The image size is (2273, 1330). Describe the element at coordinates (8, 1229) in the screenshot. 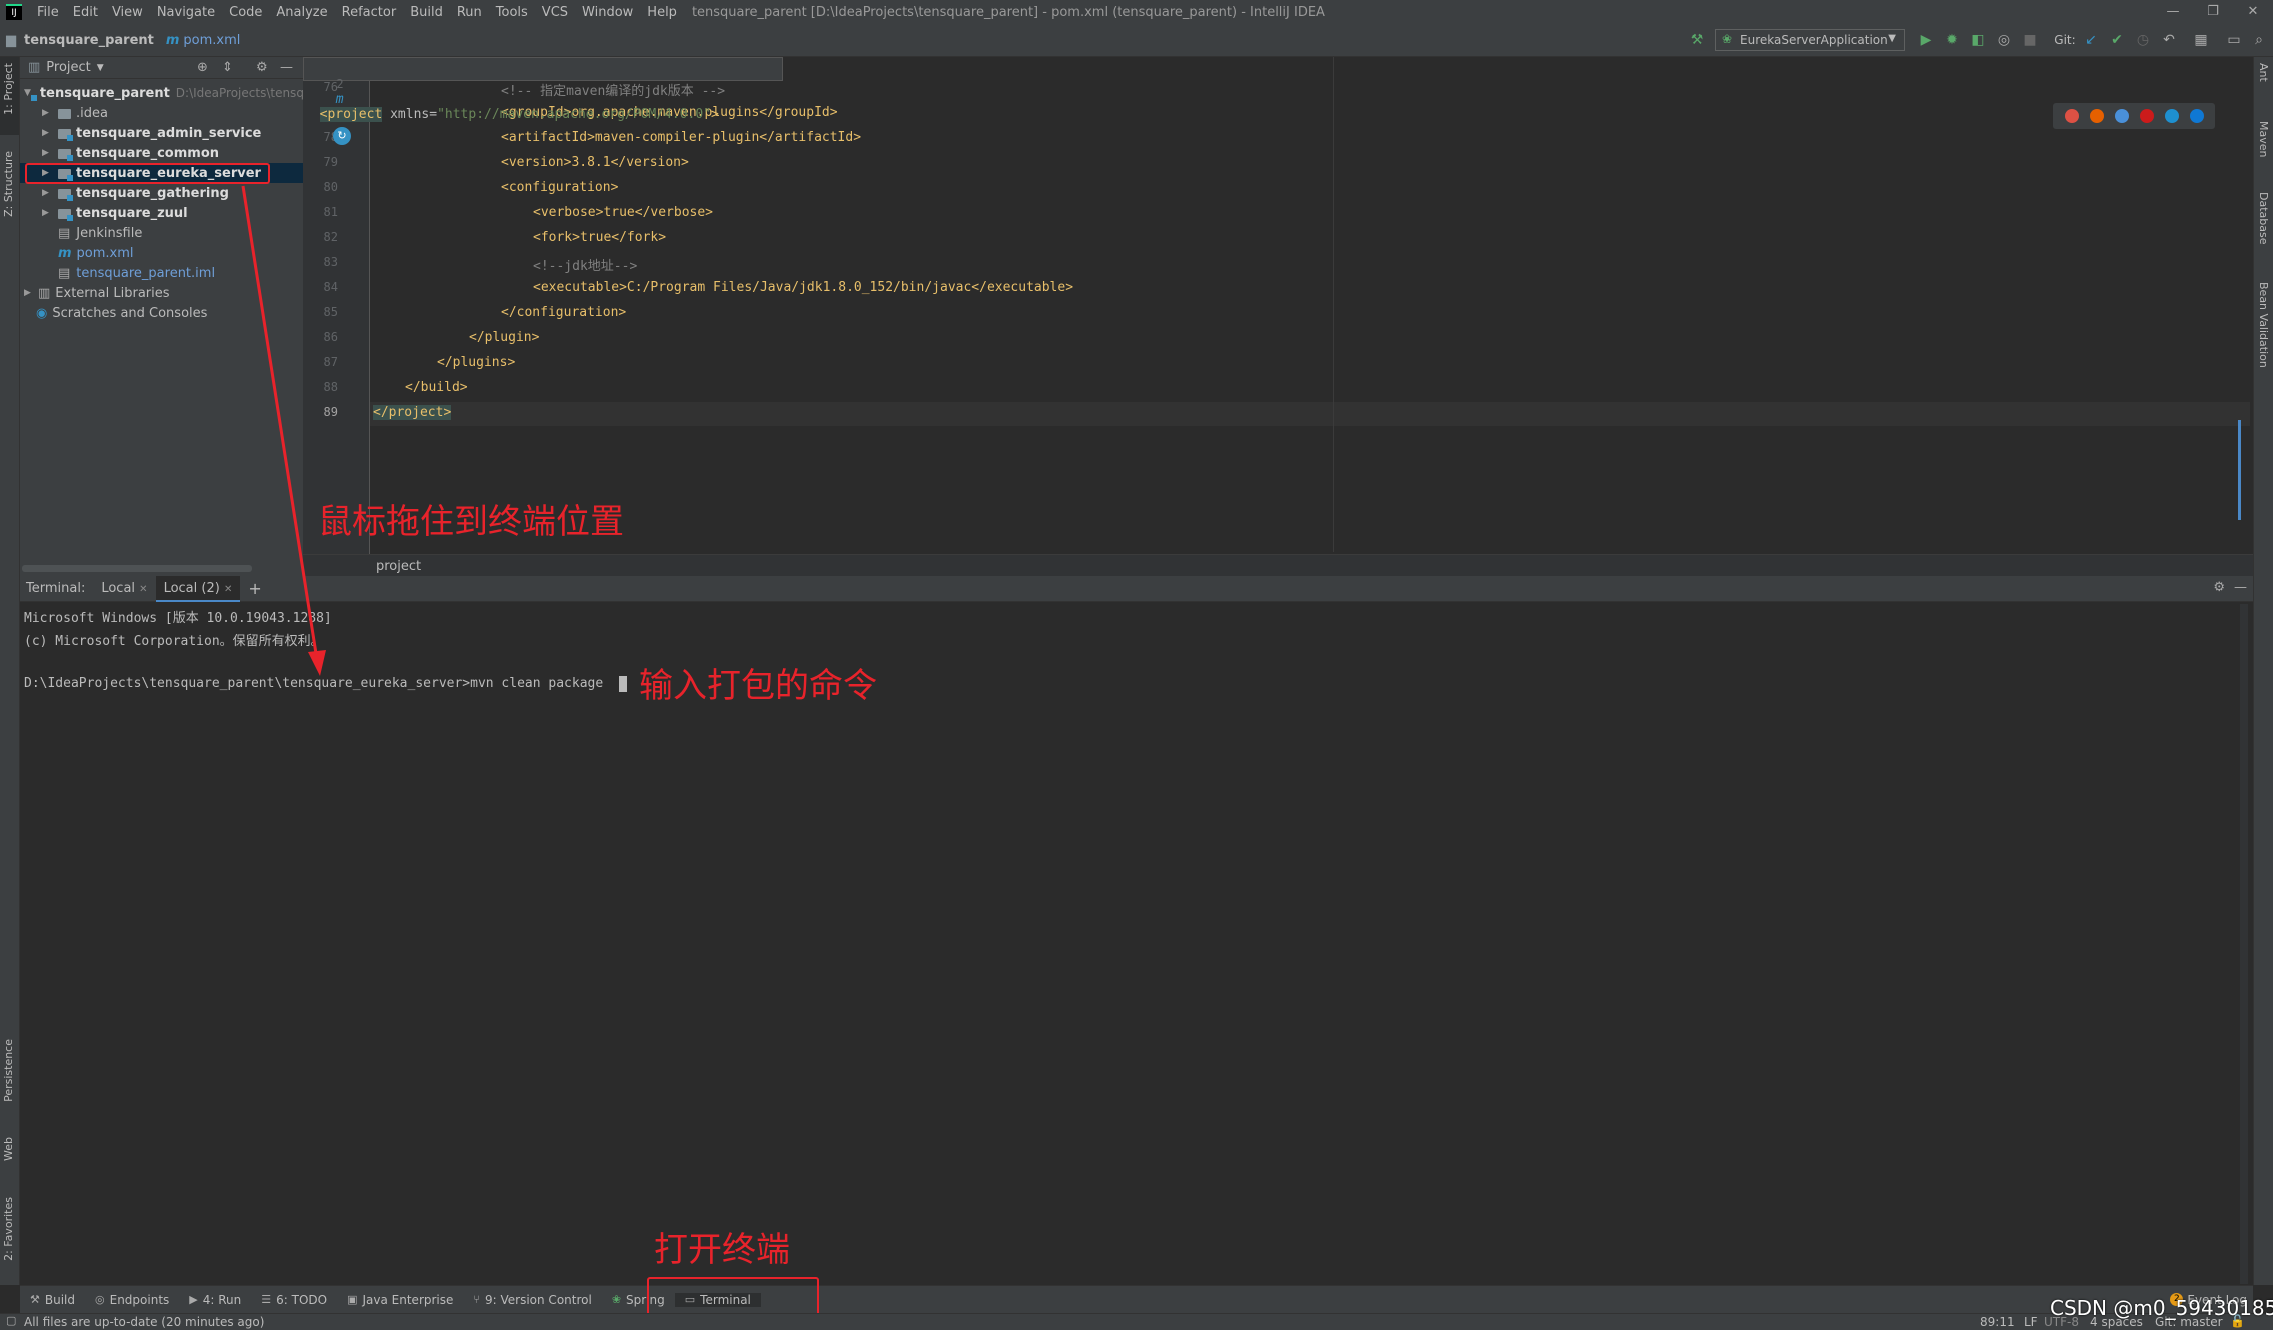

I see `tool-tab-favorites: 2: Favorites` at that location.